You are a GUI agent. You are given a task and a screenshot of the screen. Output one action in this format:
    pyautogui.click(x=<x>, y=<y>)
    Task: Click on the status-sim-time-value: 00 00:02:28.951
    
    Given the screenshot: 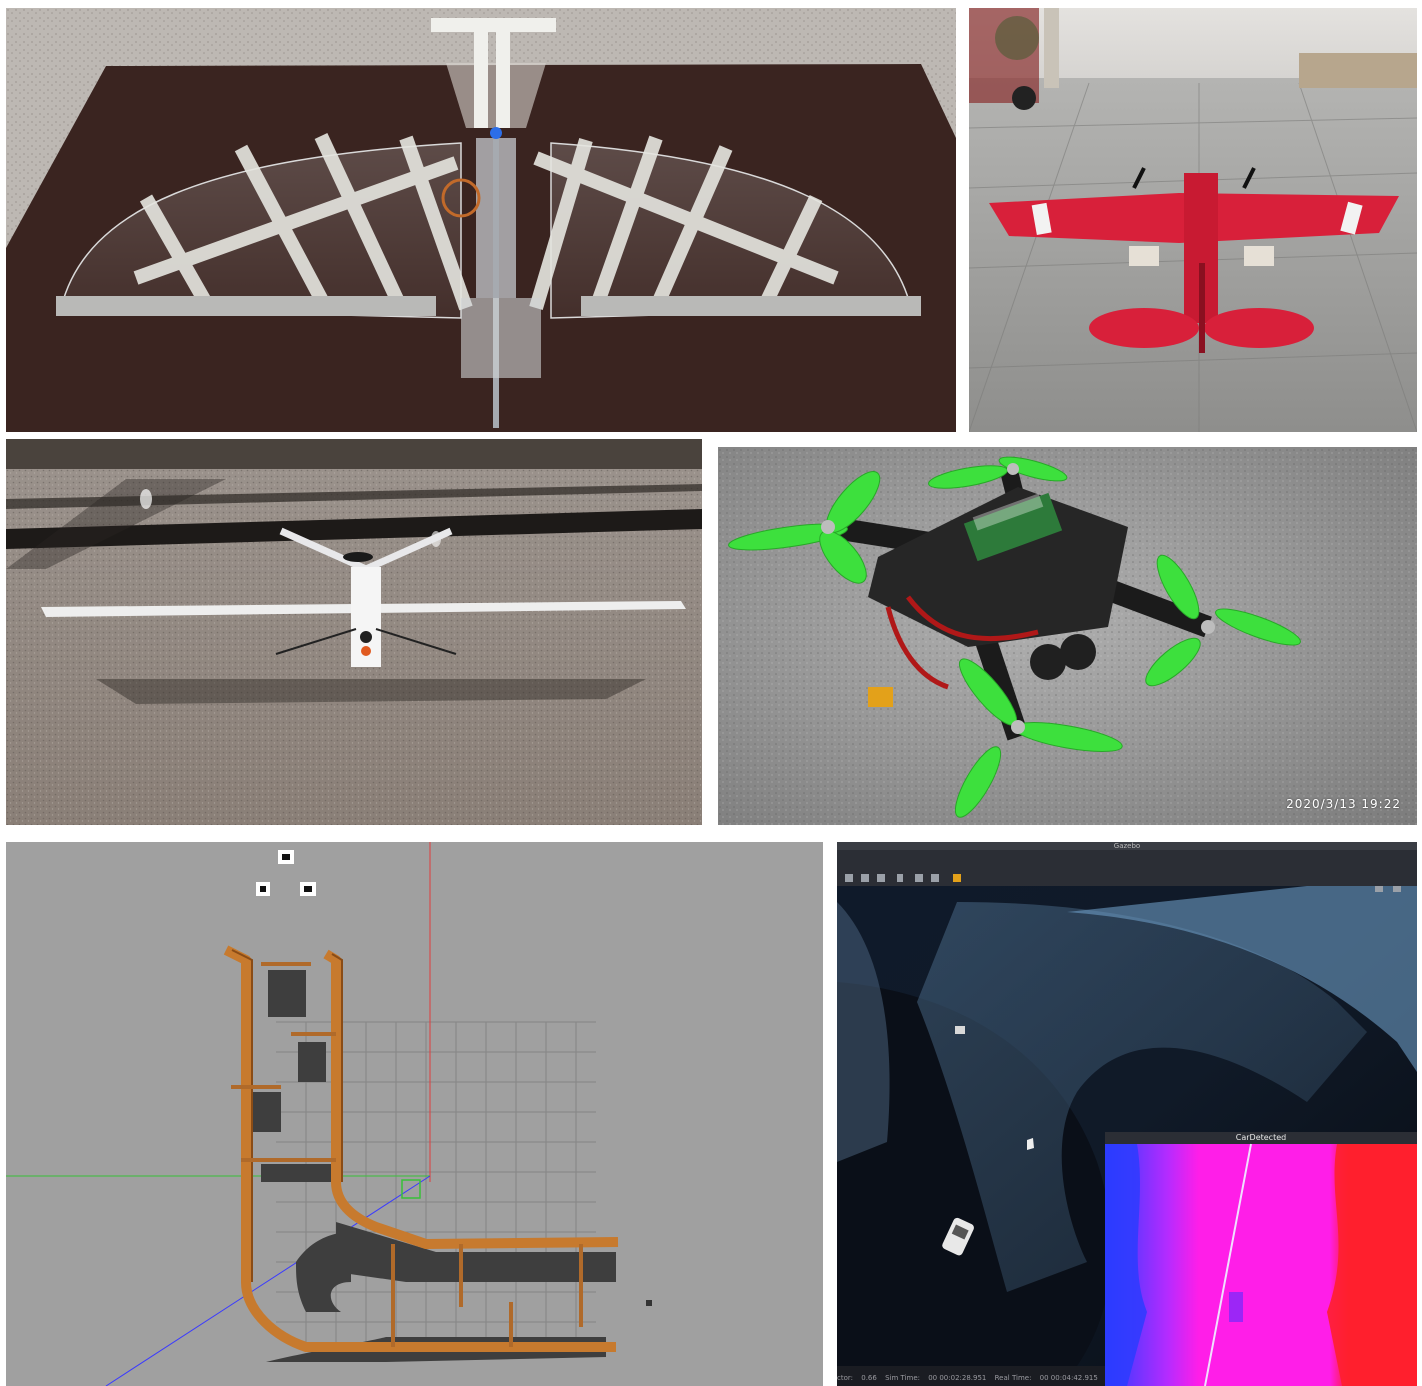 What is the action you would take?
    pyautogui.click(x=957, y=1378)
    